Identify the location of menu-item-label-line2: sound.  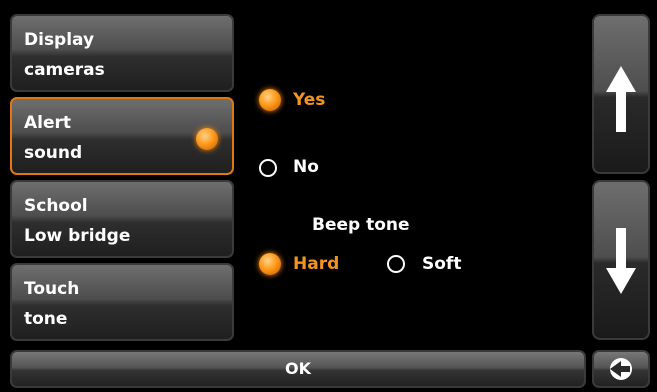
(53, 153).